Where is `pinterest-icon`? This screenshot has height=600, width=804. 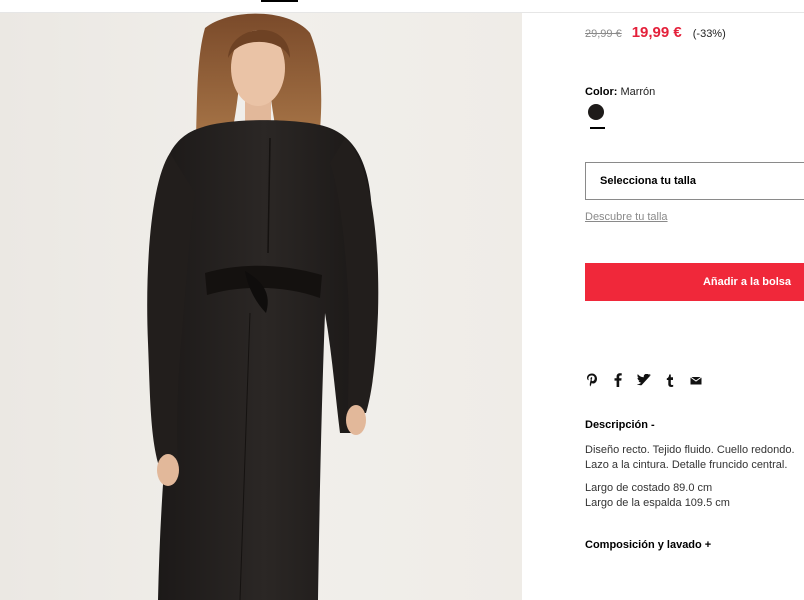 pinterest-icon is located at coordinates (592, 380).